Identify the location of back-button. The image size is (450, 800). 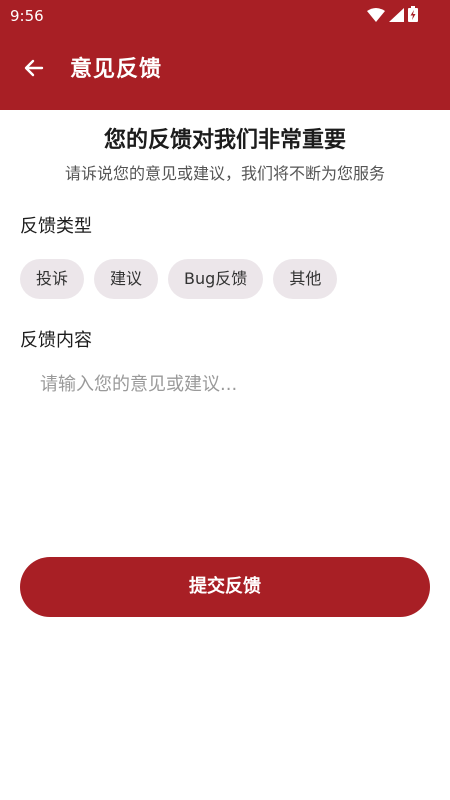
(34, 70).